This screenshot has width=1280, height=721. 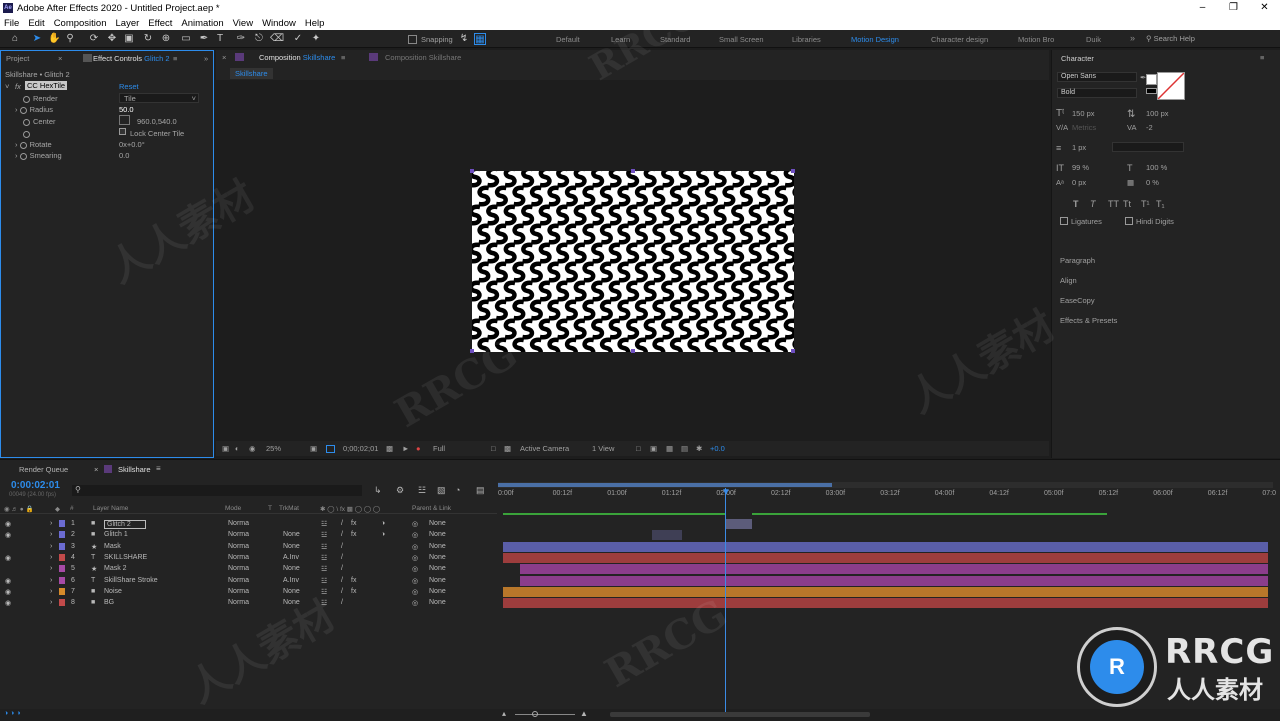 What do you see at coordinates (15, 39) in the screenshot?
I see `home-icon: ⌂` at bounding box center [15, 39].